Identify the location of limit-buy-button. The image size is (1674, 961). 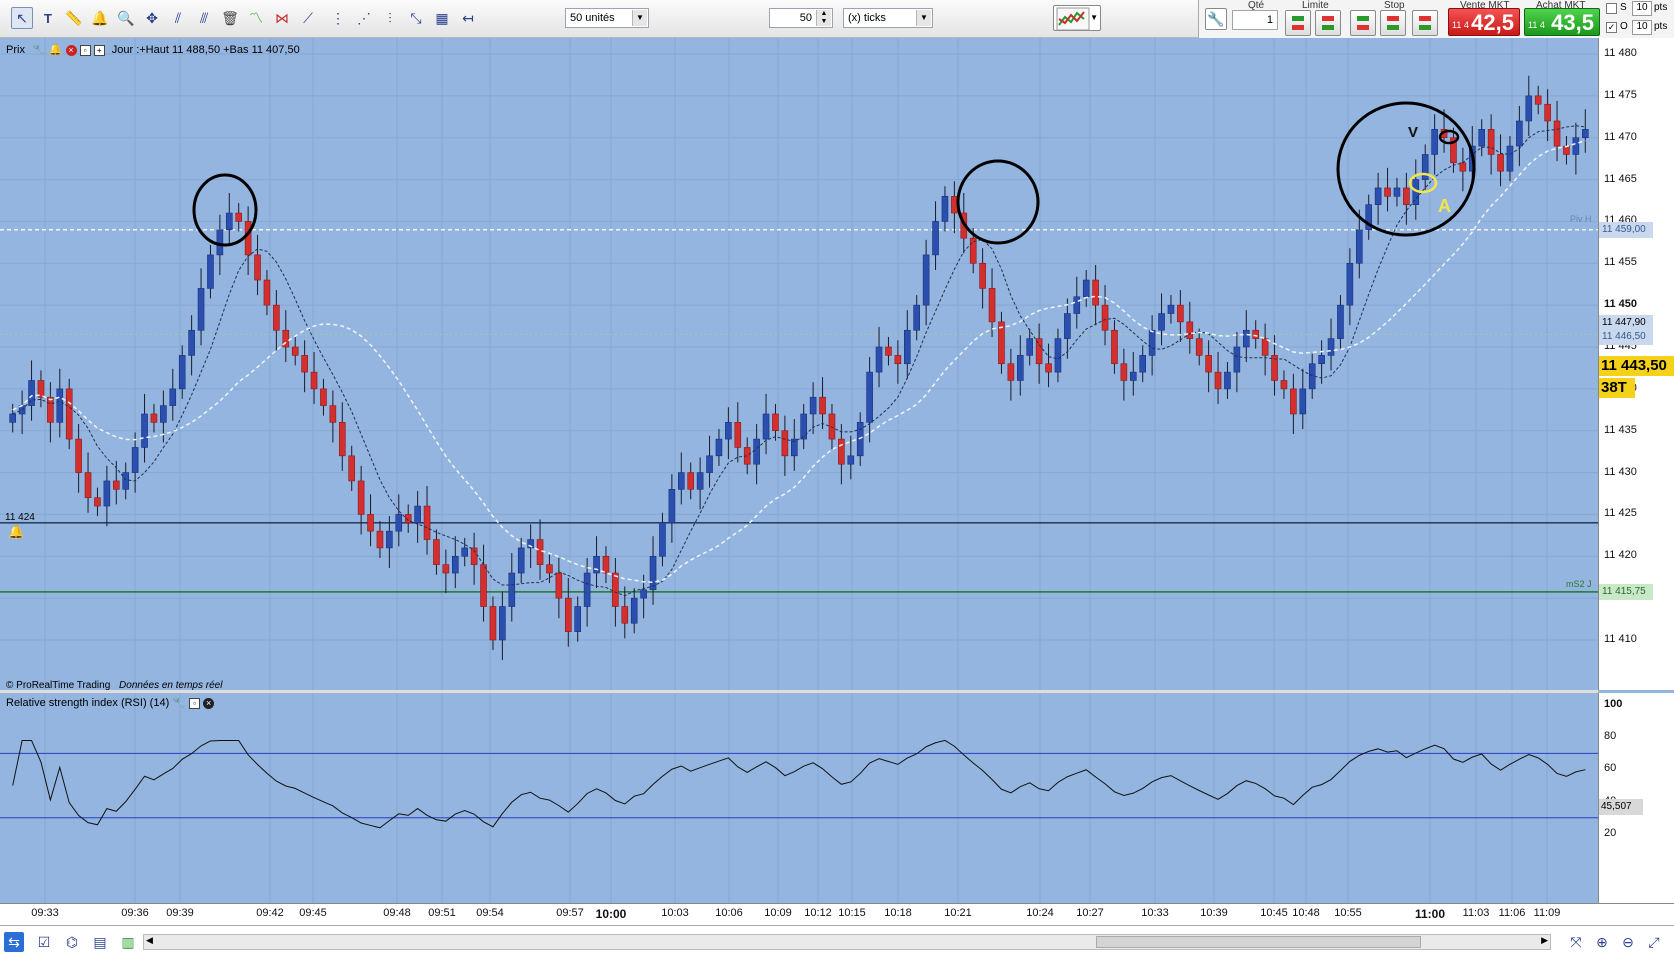
(1298, 23).